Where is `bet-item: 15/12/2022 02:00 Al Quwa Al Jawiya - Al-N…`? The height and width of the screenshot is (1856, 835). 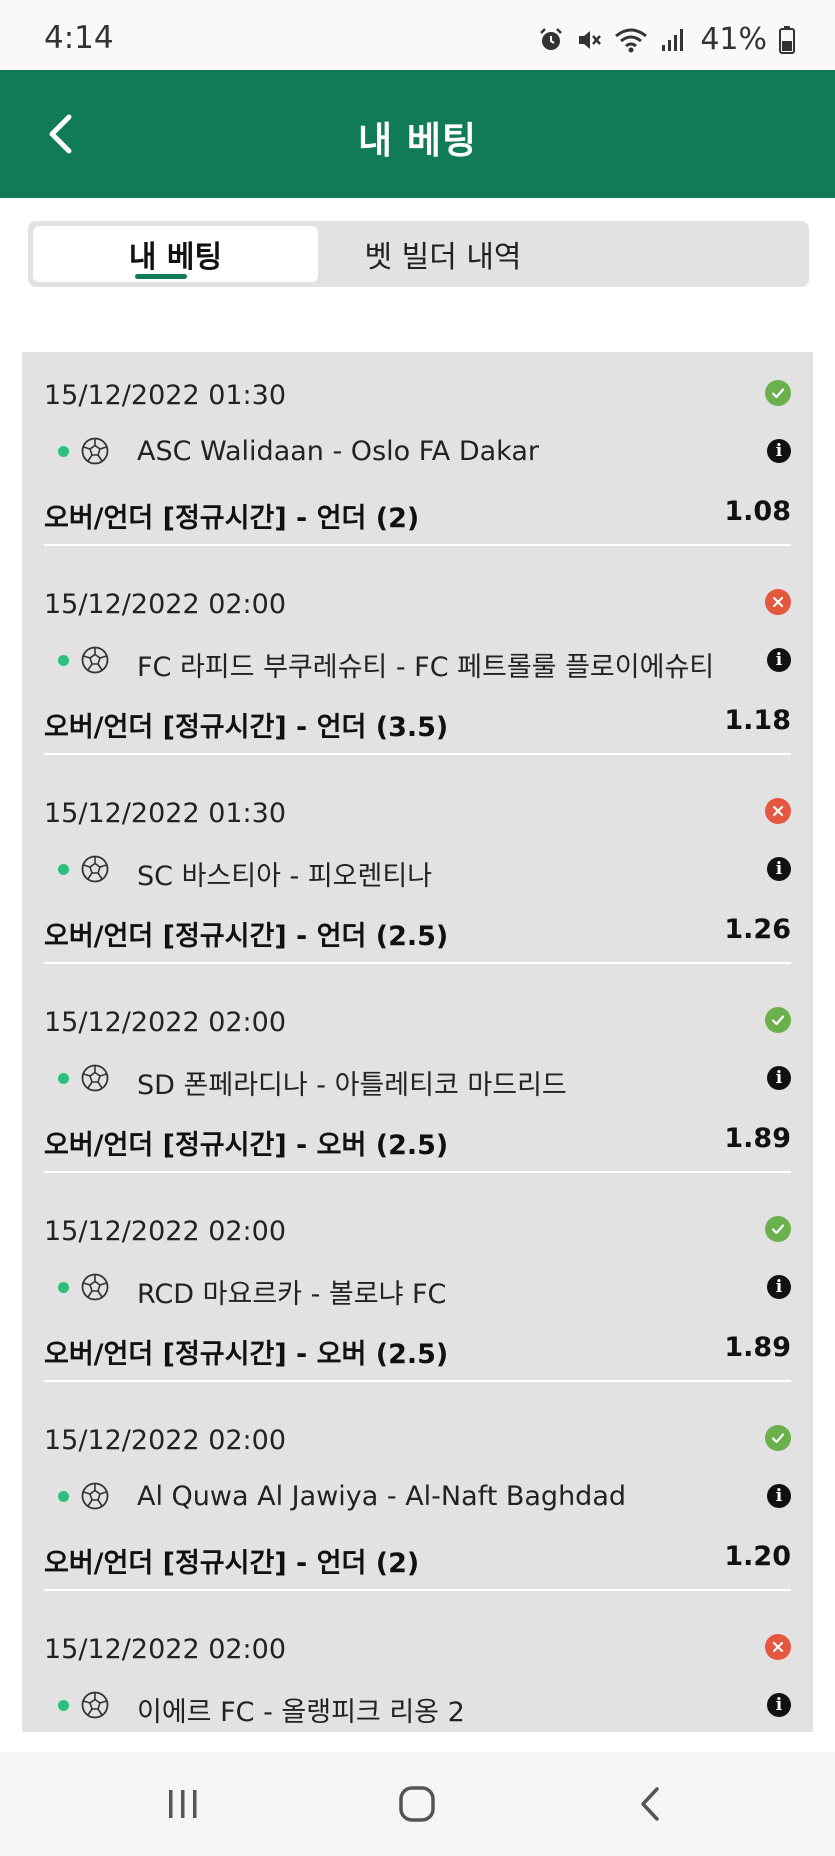
bet-item: 15/12/2022 02:00 Al Quwa Al Jawiya - Al-N… is located at coordinates (417, 1501).